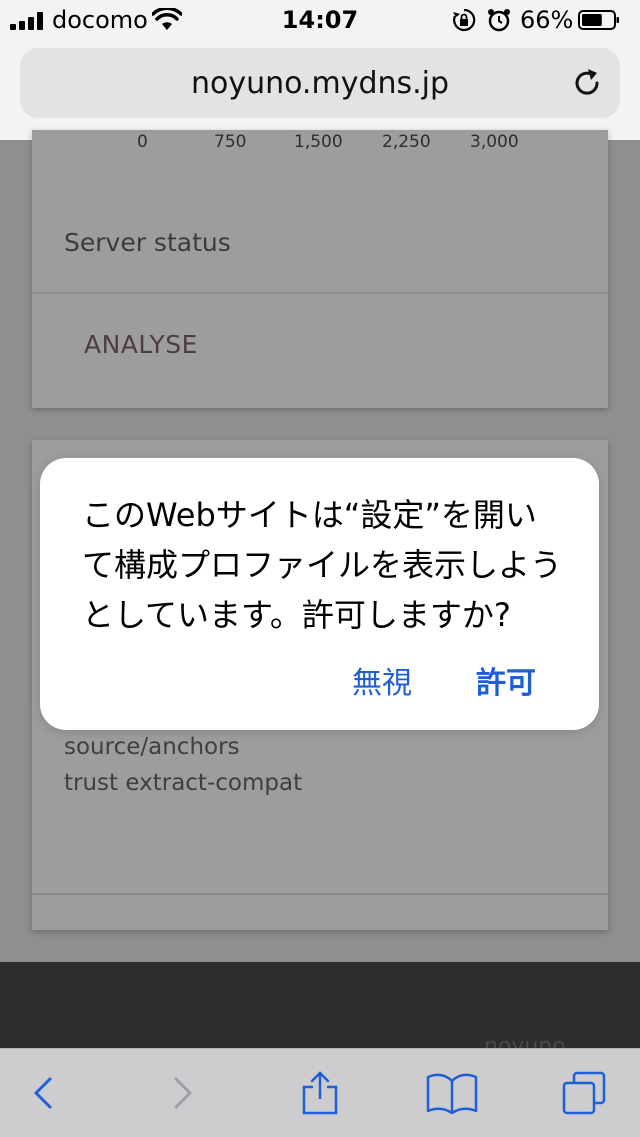  What do you see at coordinates (141, 344) in the screenshot?
I see `analyse-button: ANALYSE` at bounding box center [141, 344].